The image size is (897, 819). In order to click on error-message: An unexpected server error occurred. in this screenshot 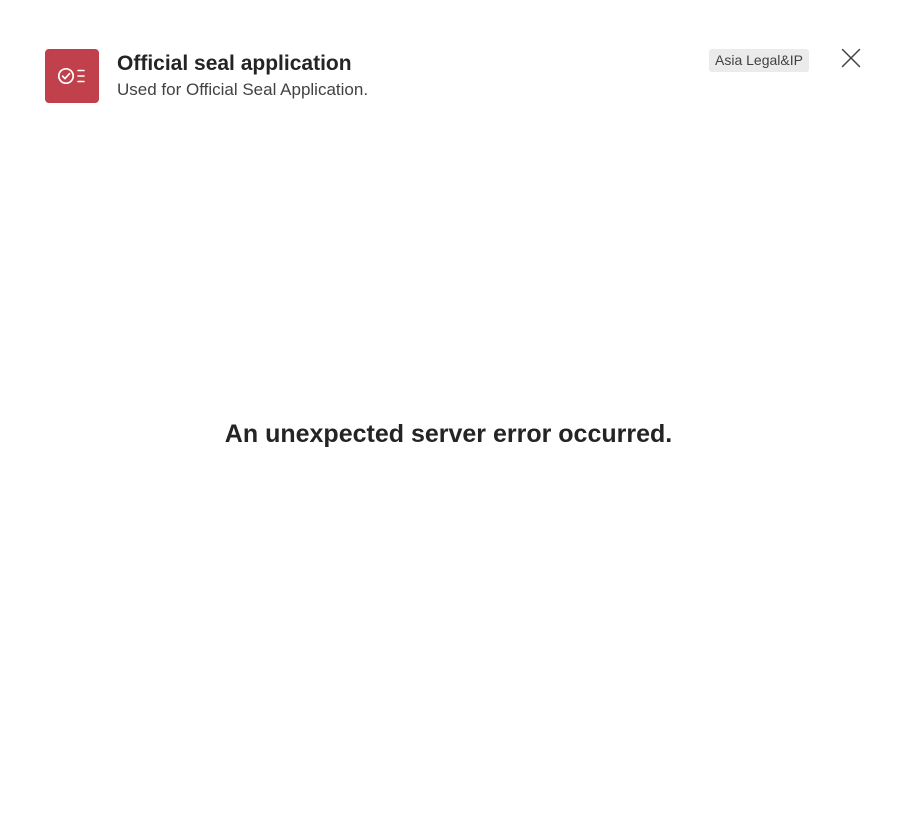, I will do `click(448, 434)`.